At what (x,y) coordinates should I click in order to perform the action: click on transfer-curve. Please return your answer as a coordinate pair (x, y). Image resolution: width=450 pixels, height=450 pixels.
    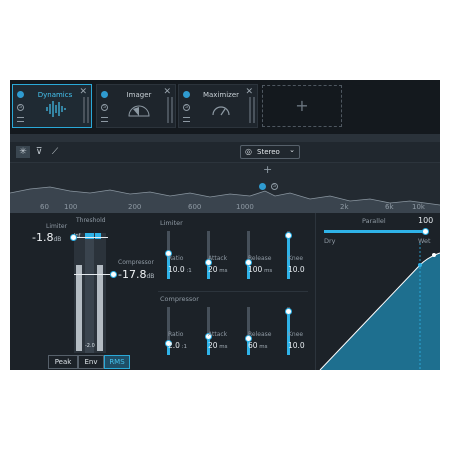
    Looking at the image, I should click on (379, 306).